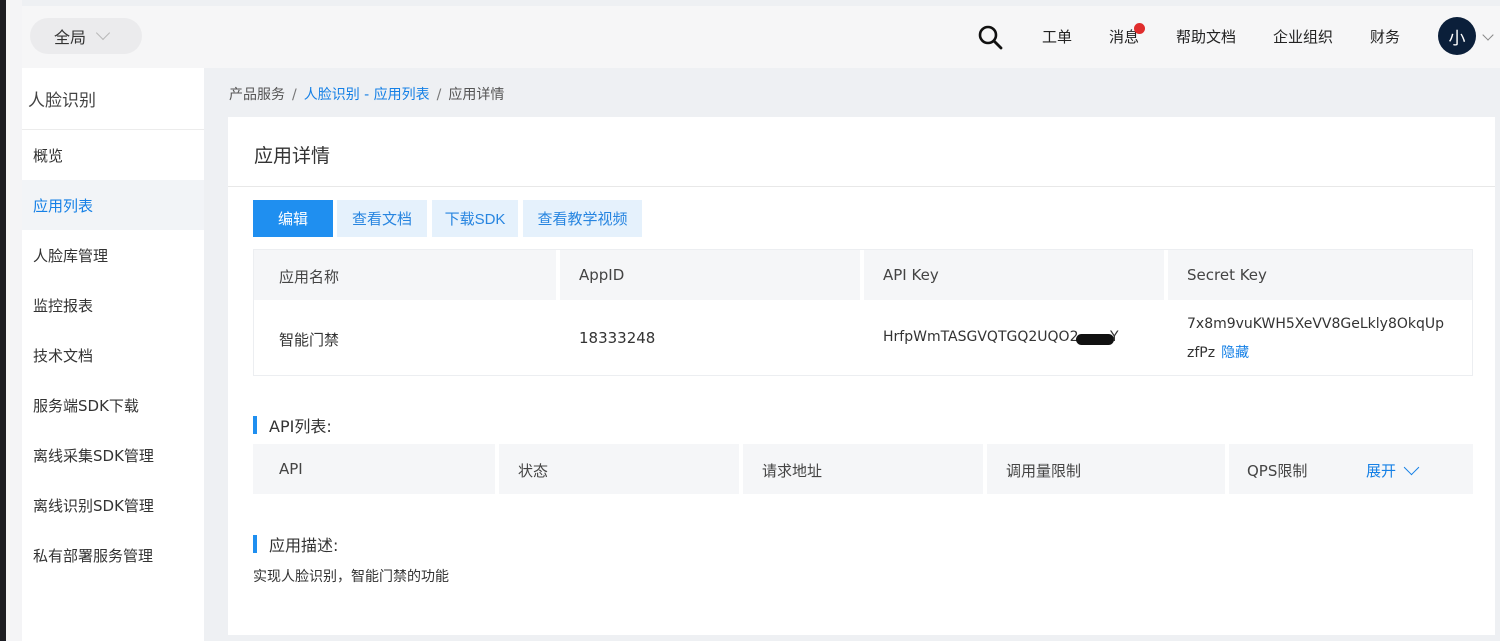 This screenshot has height=641, width=1500. I want to click on breadcrumb-parent-link: 人脸识别 - 应用列表, so click(367, 95).